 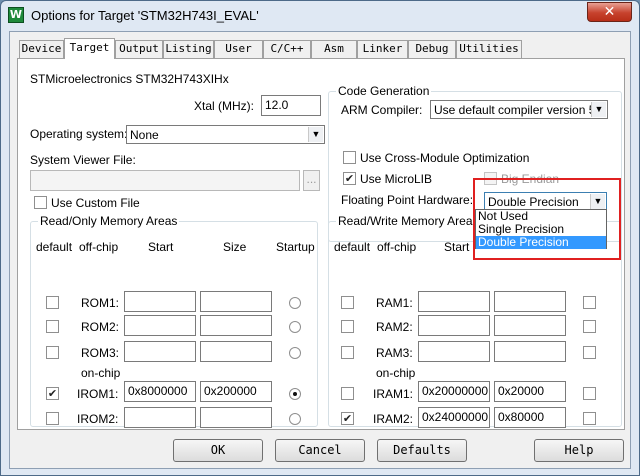 What do you see at coordinates (160, 325) in the screenshot?
I see `rom2-start-input` at bounding box center [160, 325].